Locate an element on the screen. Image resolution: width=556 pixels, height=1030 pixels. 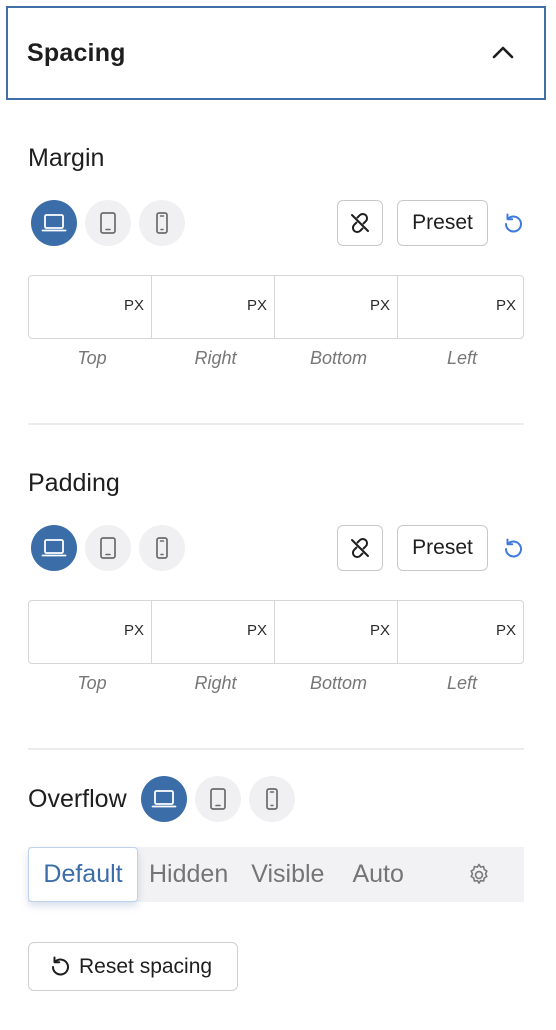
margin-right-input: PX is located at coordinates (213, 307).